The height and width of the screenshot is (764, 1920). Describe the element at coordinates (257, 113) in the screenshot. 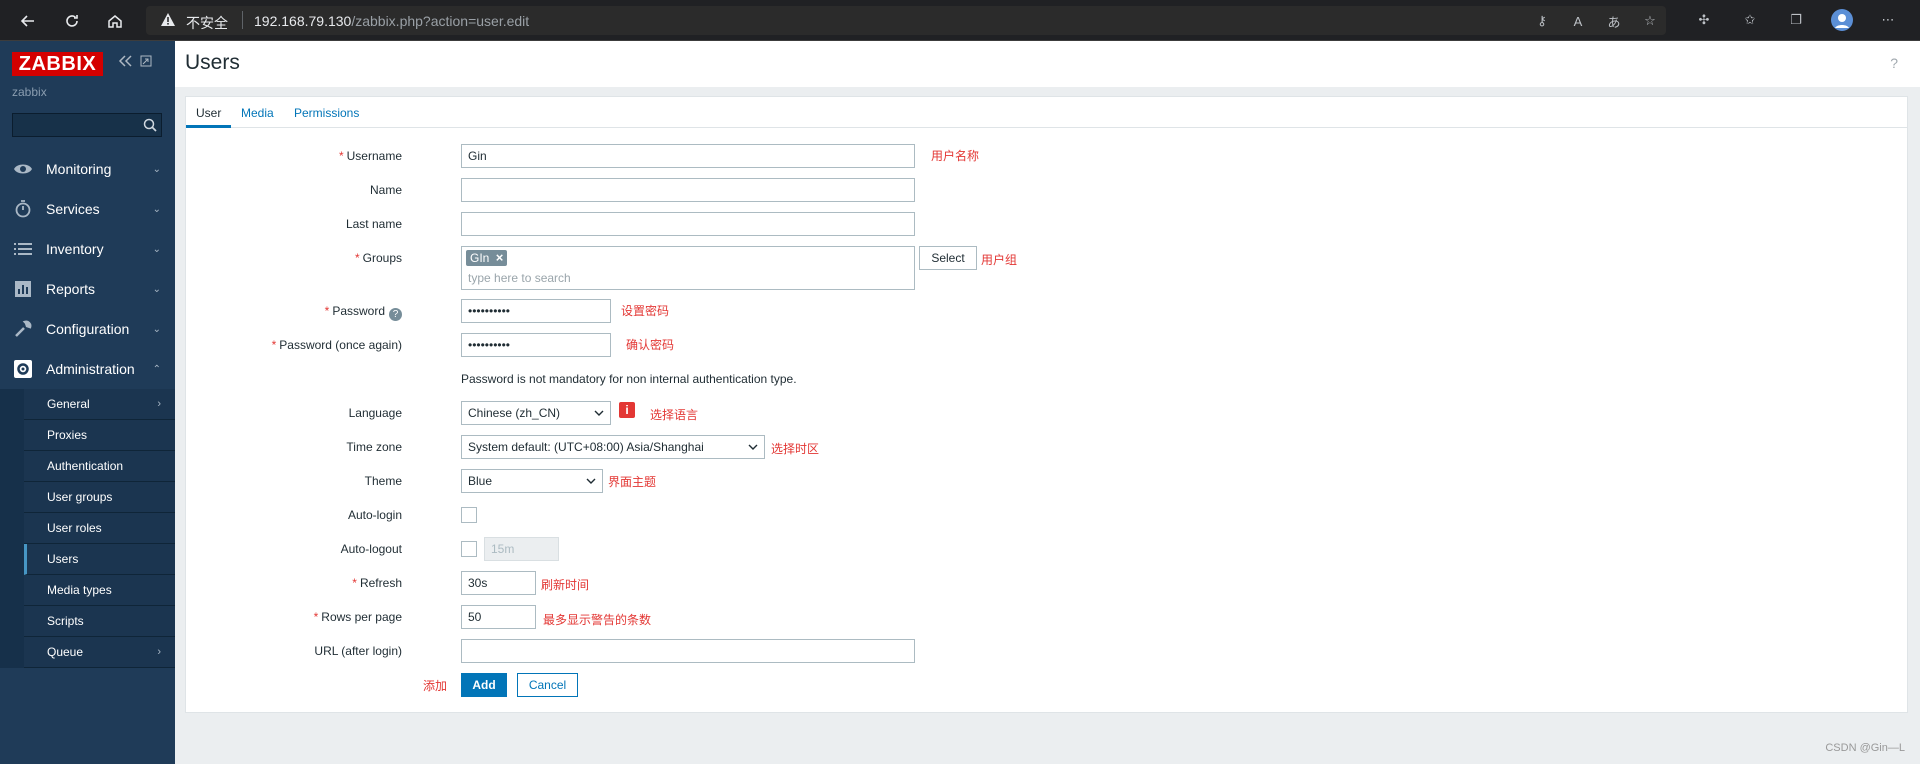

I see `tab-media: Media` at that location.